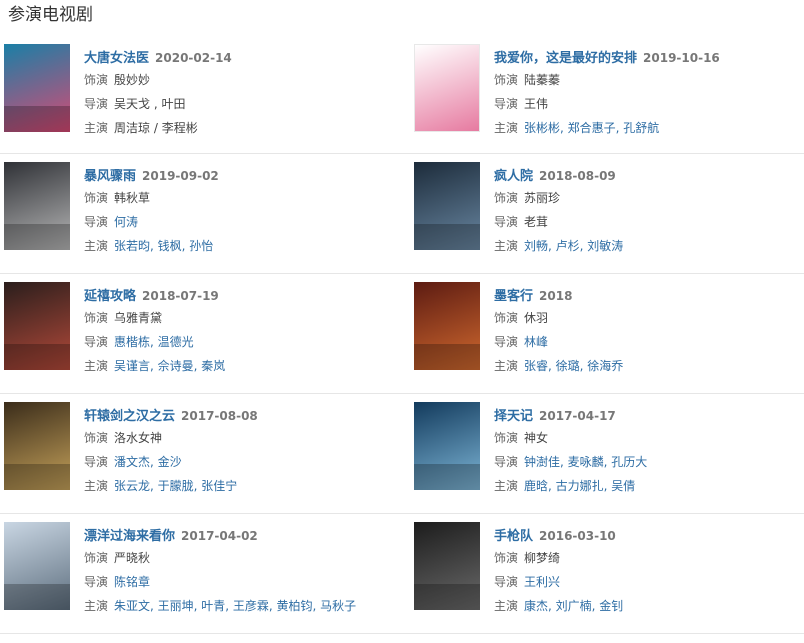  What do you see at coordinates (609, 572) in the screenshot?
I see `tv-series-card: 手枪队 2016-03-10 饰演 柳梦绮 导演 王利兴 主演 康杰, 刘广楠, 金钊` at bounding box center [609, 572].